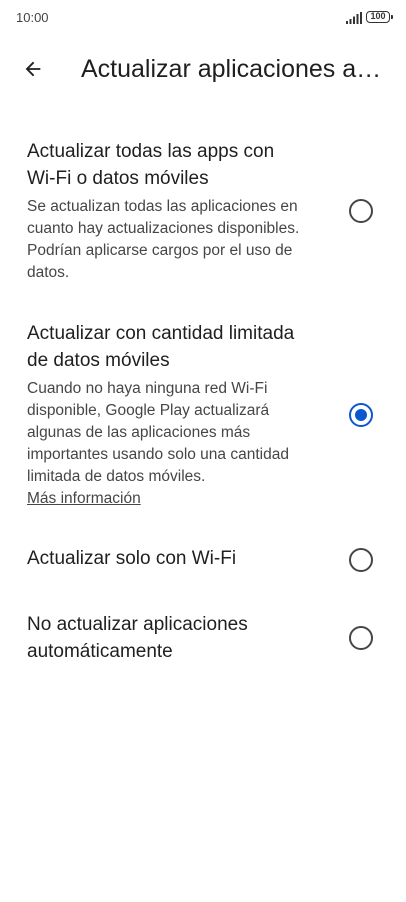 This screenshot has width=406, height=902. Describe the element at coordinates (354, 17) in the screenshot. I see `signal-icon` at that location.